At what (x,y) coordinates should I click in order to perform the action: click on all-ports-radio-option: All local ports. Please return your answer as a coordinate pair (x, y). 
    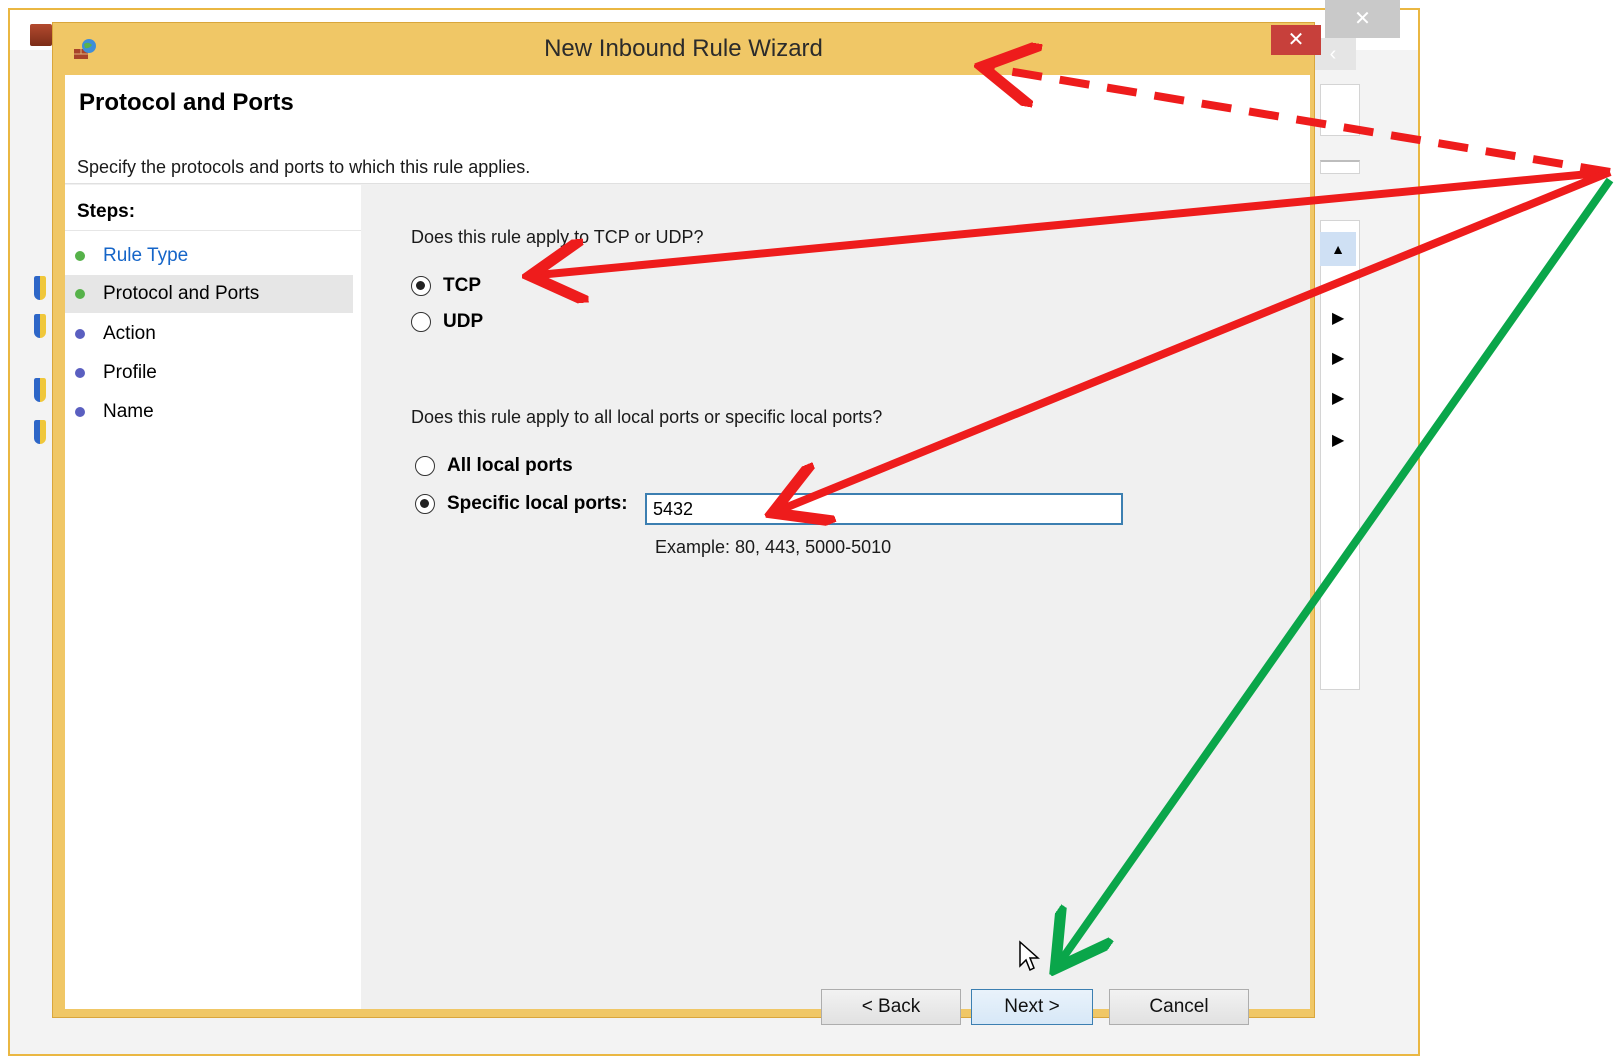
    Looking at the image, I should click on (515, 468).